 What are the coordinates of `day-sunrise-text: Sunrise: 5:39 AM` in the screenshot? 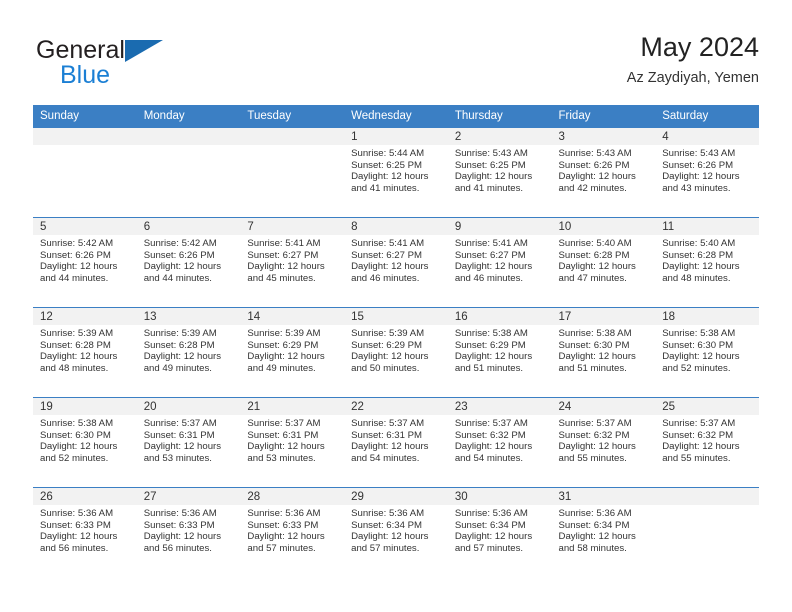 It's located at (180, 333).